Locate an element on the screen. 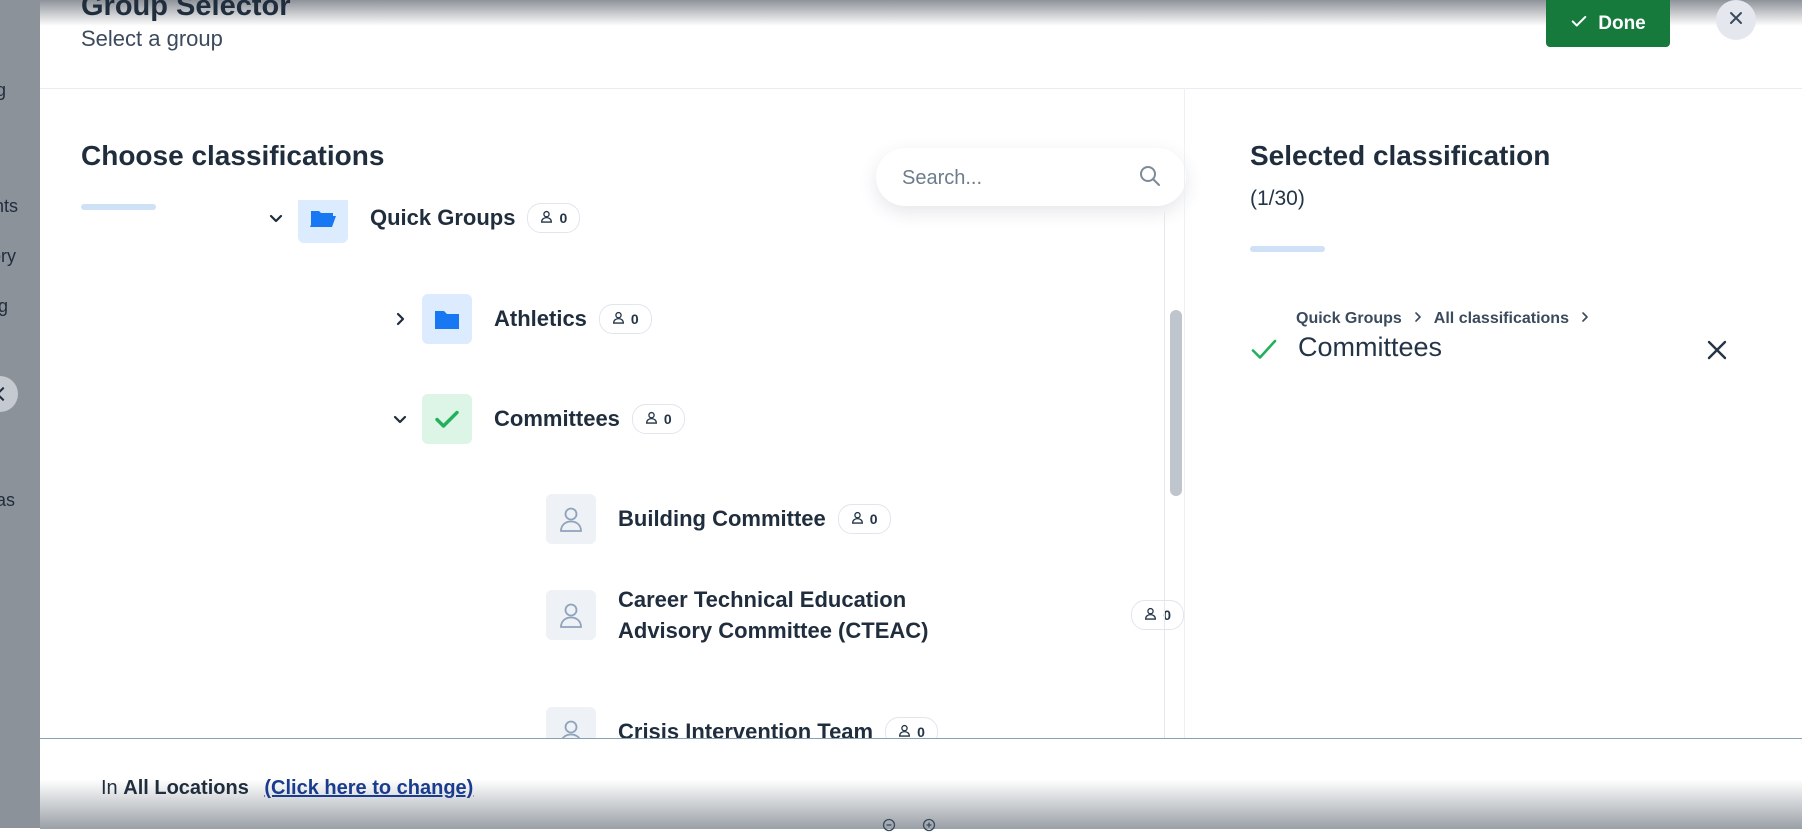 This screenshot has height=832, width=1802. done-button-label: Done is located at coordinates (1622, 23).